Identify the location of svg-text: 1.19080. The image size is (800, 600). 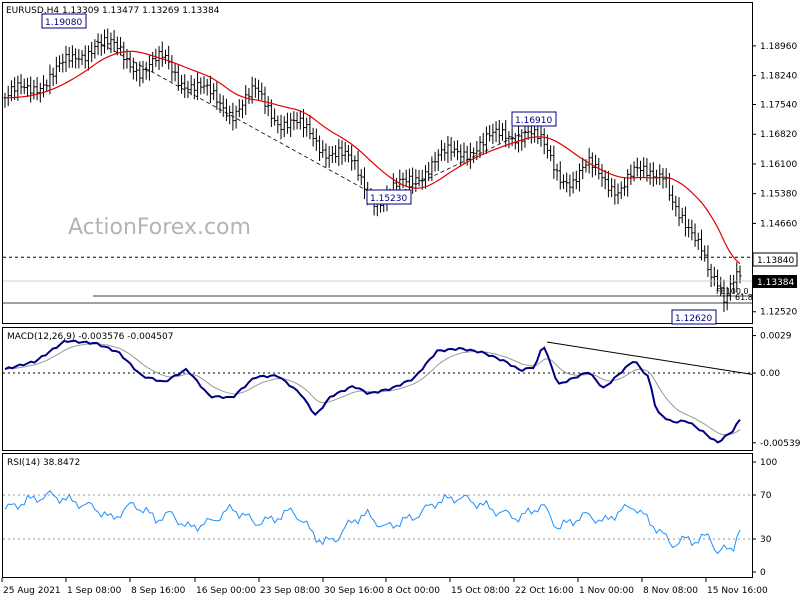
(63, 23).